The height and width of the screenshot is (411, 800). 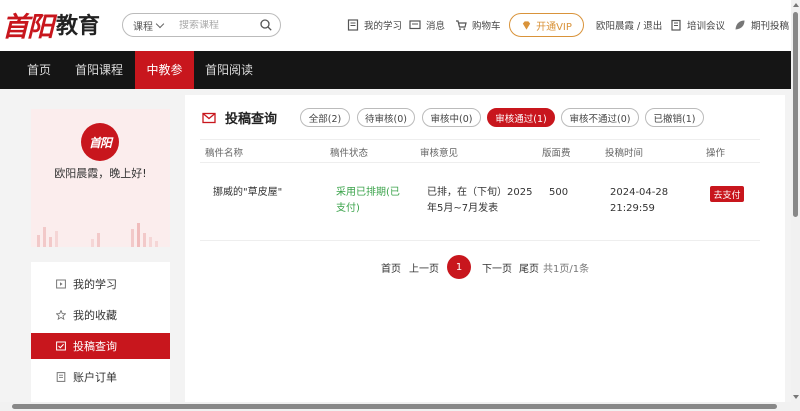 I want to click on my-study-link: 我的学习, so click(x=374, y=25).